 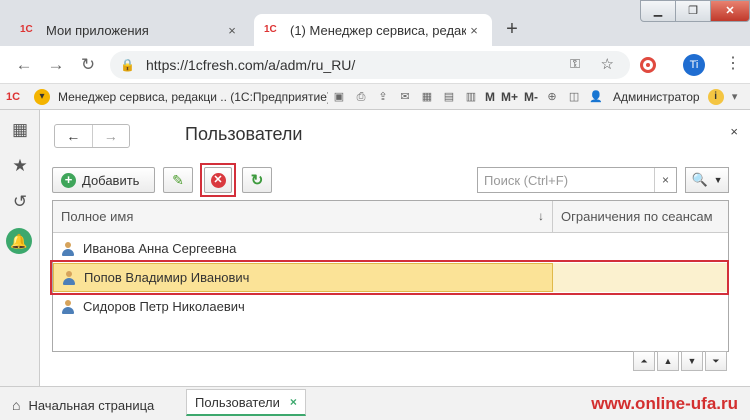 I want to click on home-tab-label: Начальная страница, so click(x=91, y=405).